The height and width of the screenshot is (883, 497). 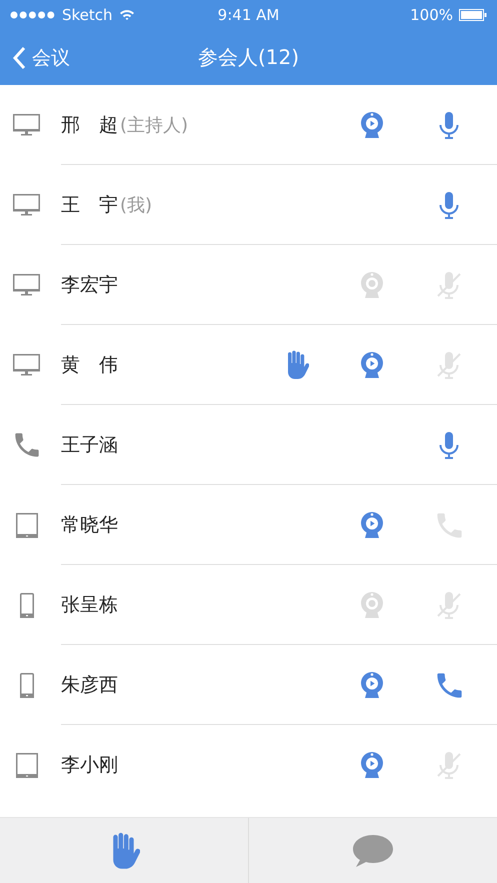 I want to click on participant-name: 邢 超, so click(x=89, y=125).